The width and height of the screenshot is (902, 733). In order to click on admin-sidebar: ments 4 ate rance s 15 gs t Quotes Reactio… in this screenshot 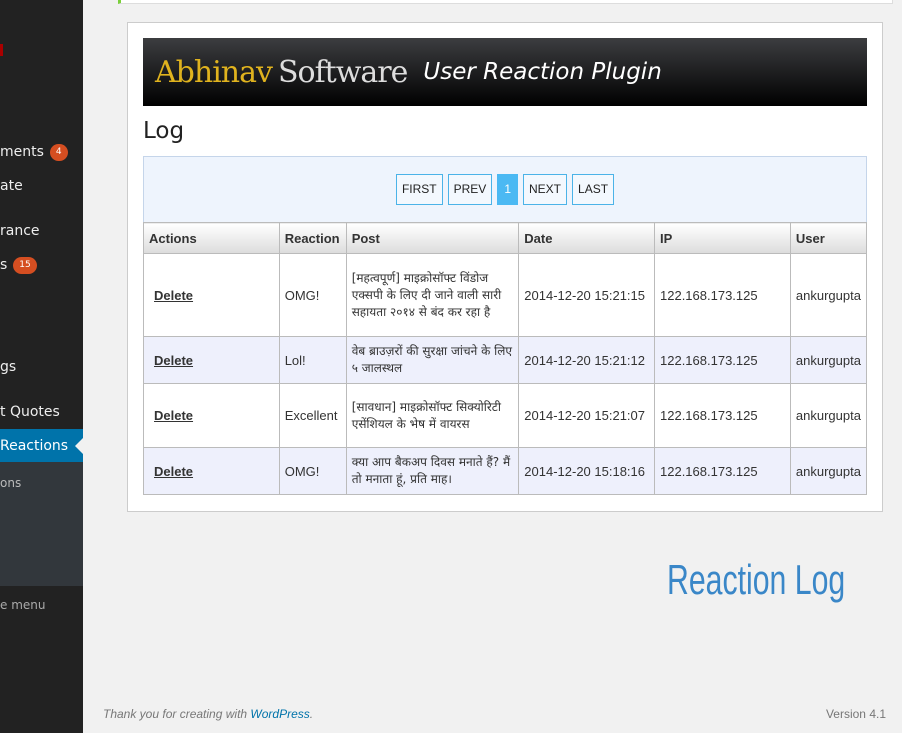, I will do `click(41, 366)`.